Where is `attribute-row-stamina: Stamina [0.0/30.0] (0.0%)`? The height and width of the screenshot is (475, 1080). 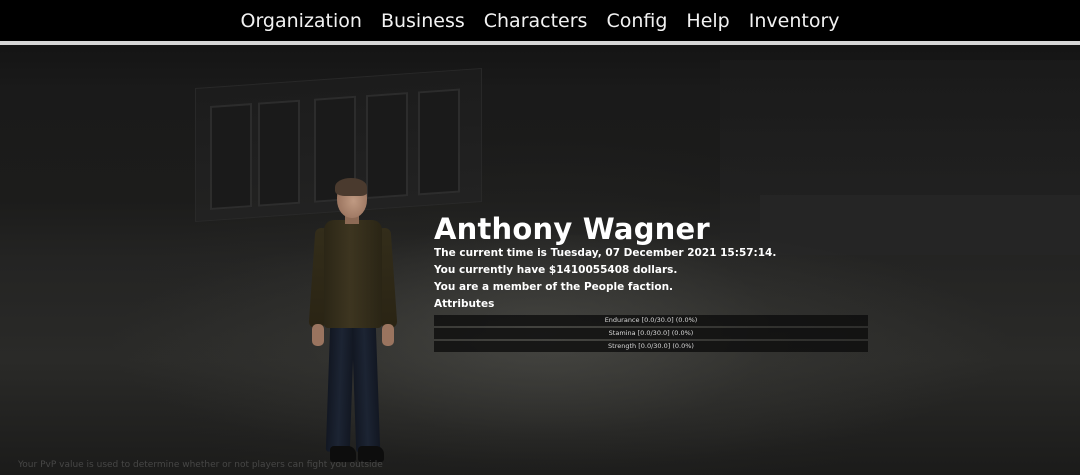 attribute-row-stamina: Stamina [0.0/30.0] (0.0%) is located at coordinates (651, 333).